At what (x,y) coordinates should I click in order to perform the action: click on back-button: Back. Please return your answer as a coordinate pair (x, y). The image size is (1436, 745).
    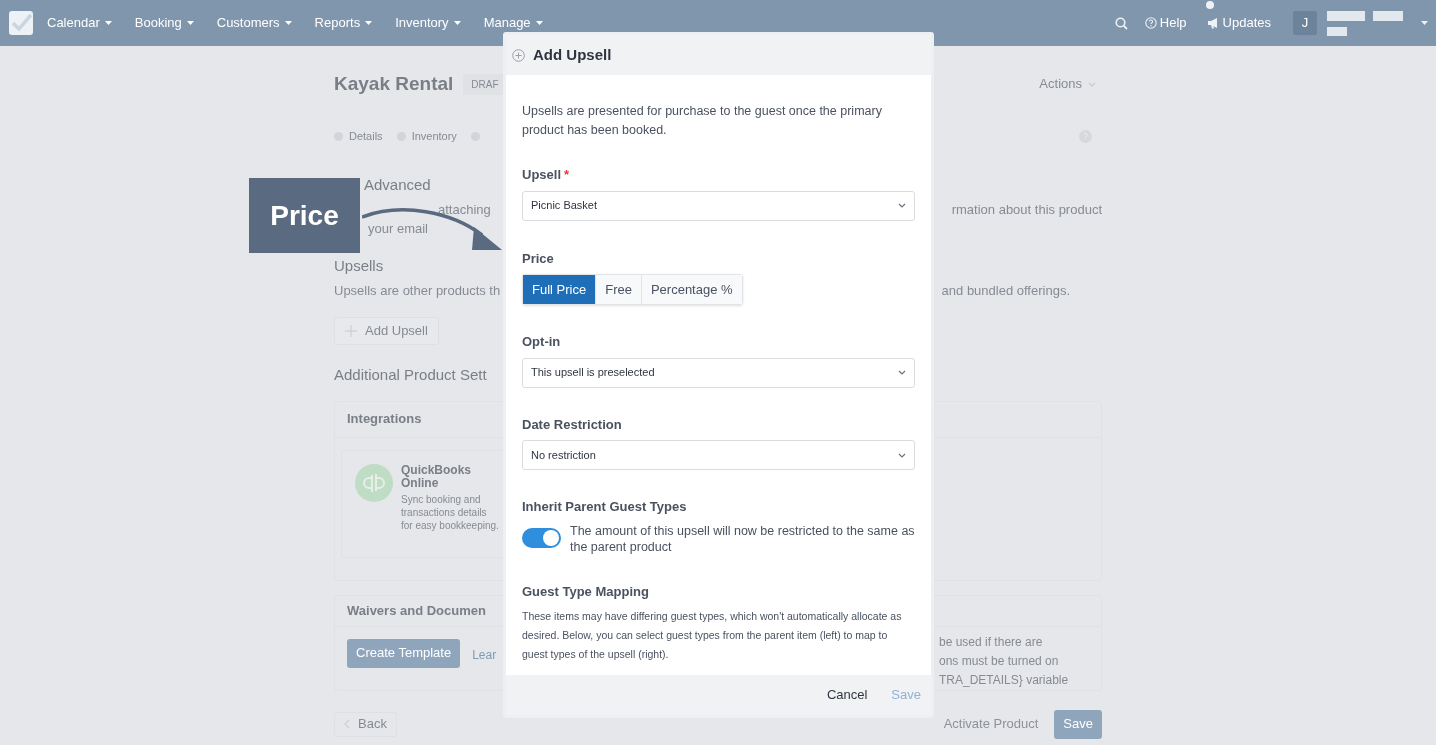
    Looking at the image, I should click on (365, 724).